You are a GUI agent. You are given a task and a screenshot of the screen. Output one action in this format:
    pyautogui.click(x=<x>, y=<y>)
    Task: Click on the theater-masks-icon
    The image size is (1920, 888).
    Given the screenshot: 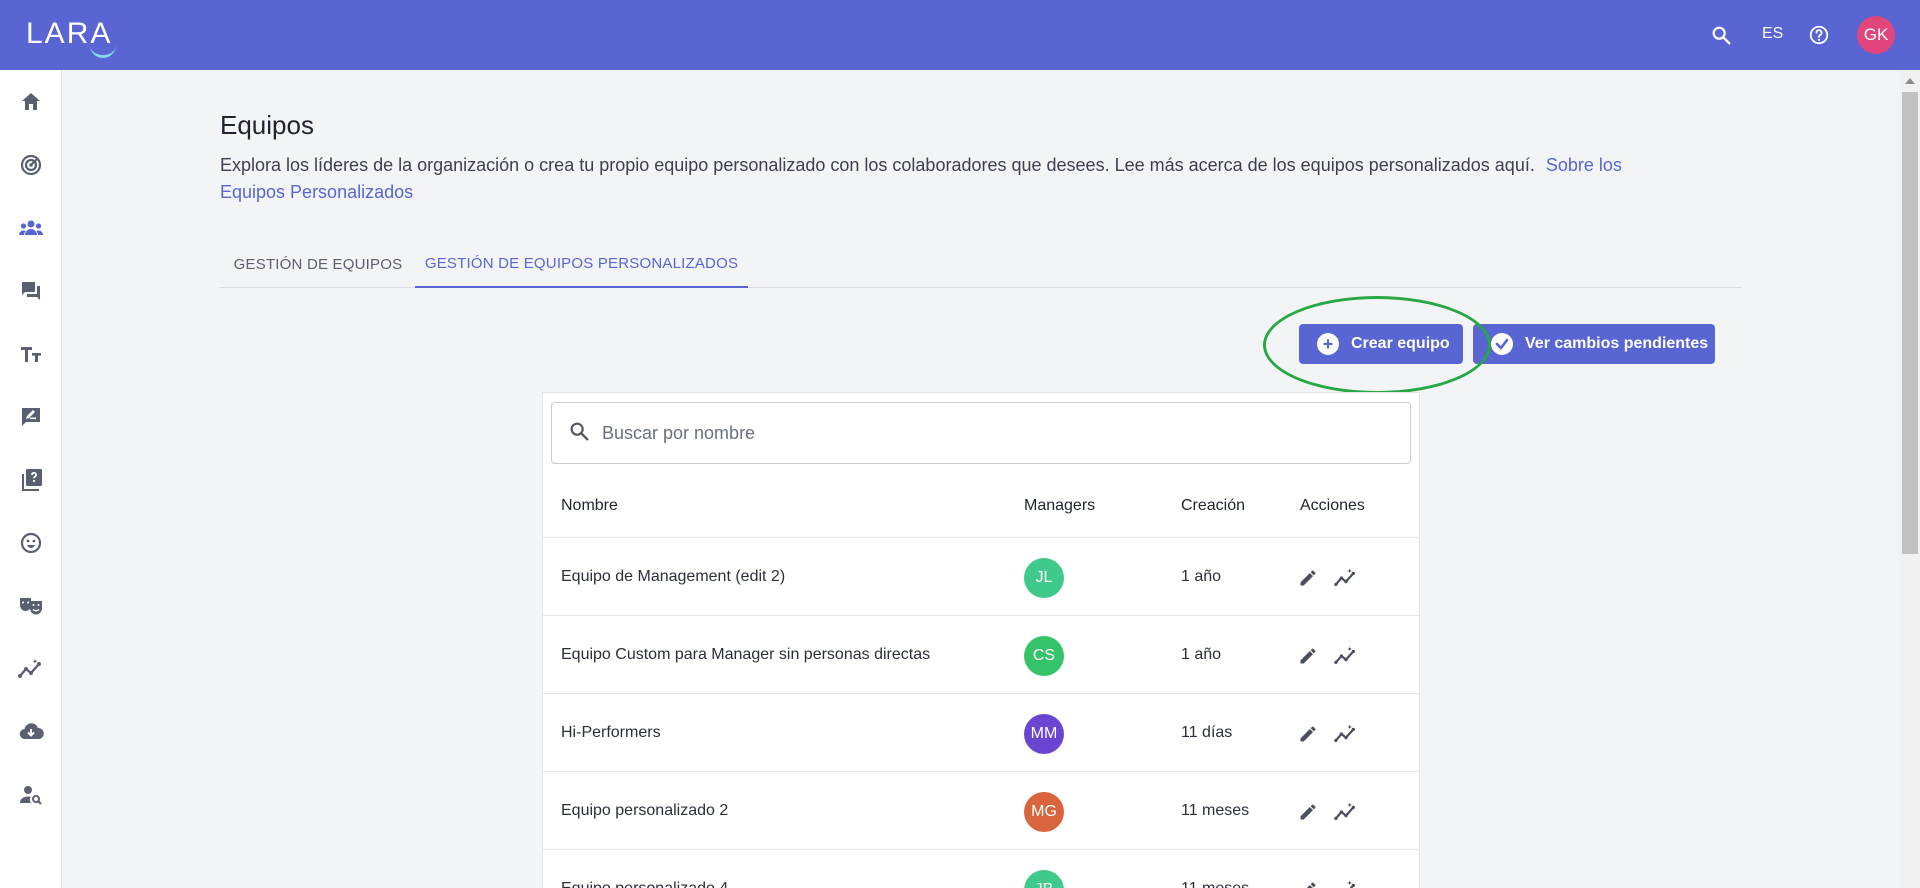 What is the action you would take?
    pyautogui.click(x=31, y=606)
    